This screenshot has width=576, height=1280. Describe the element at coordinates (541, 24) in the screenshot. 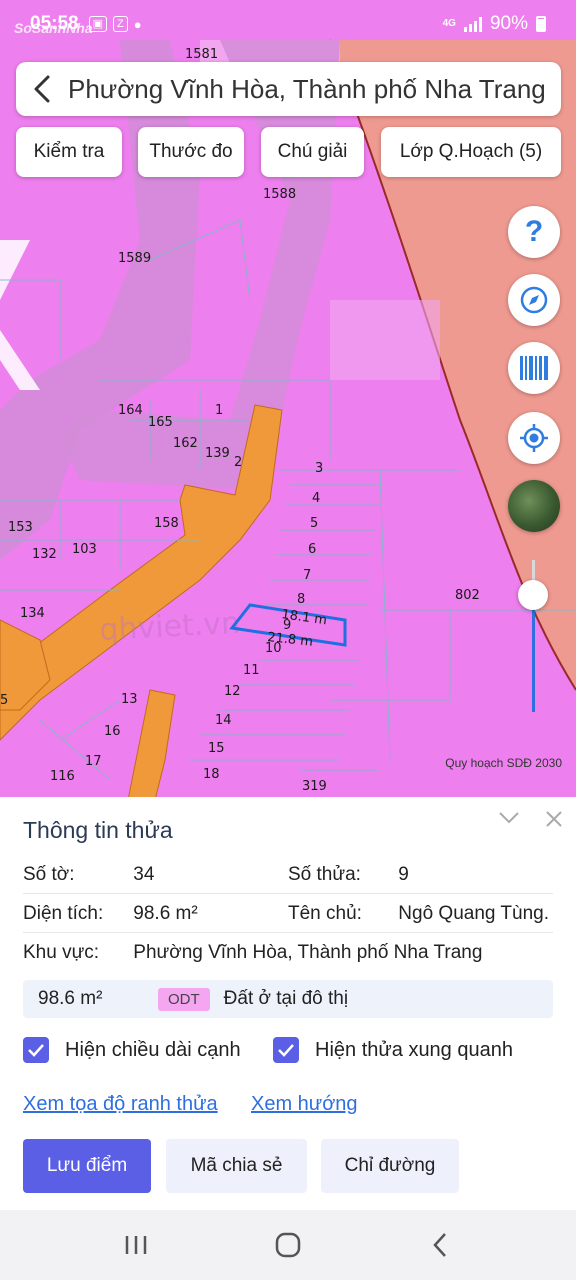

I see `battery-icon` at that location.